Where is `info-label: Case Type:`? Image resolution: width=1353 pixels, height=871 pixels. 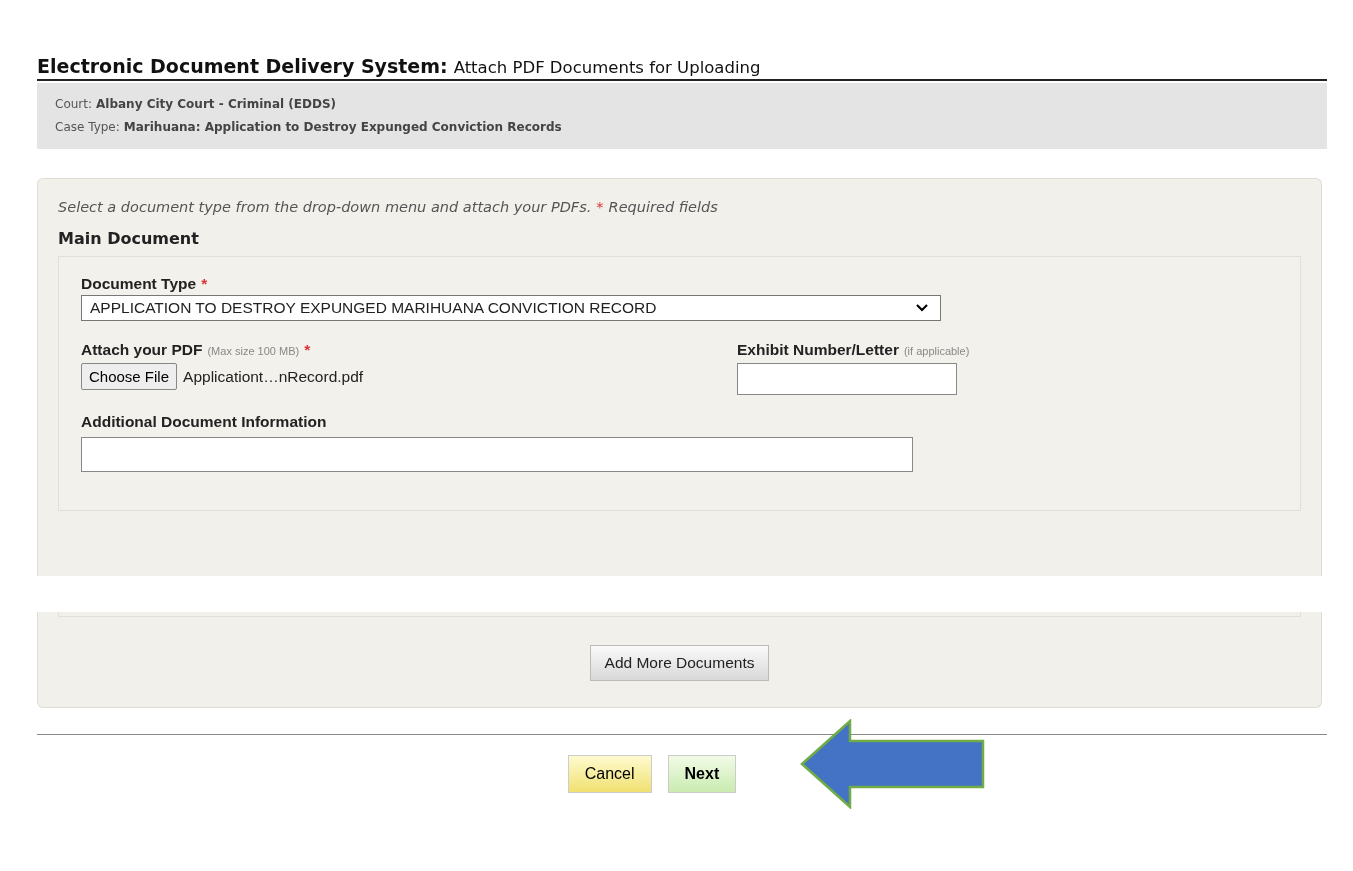 info-label: Case Type: is located at coordinates (87, 127).